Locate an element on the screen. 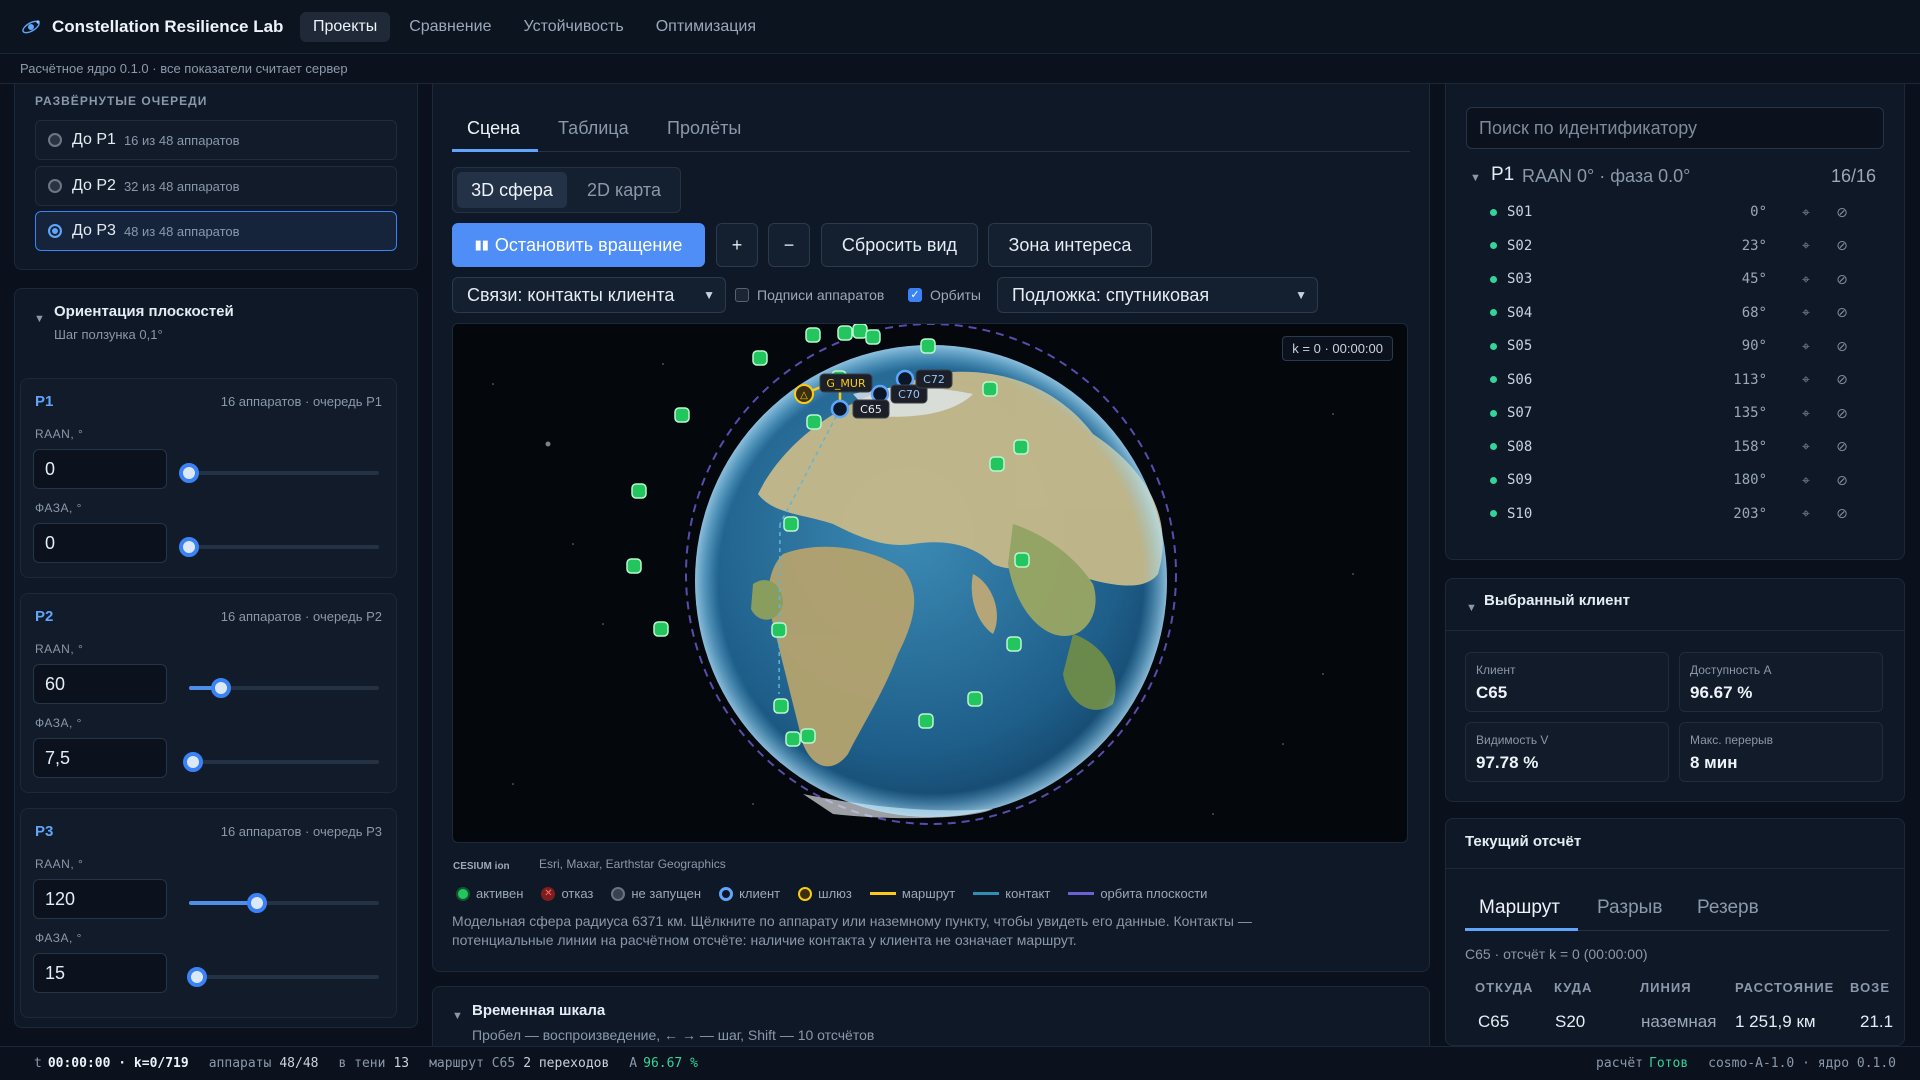  raan-input-p1: 0 is located at coordinates (100, 469).